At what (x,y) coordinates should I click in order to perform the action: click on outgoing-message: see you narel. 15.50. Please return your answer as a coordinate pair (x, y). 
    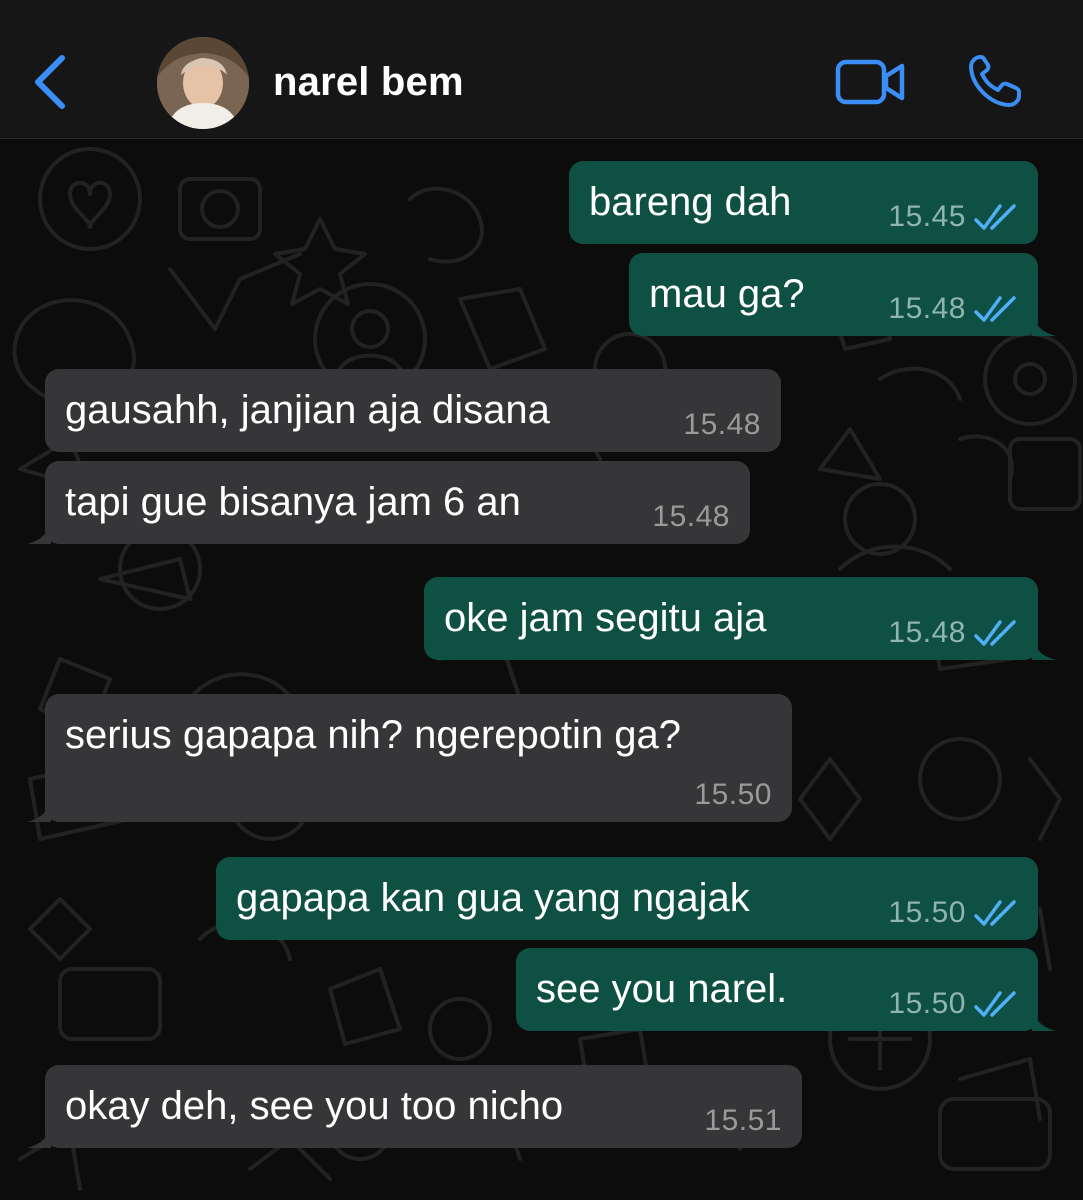
    Looking at the image, I should click on (786, 989).